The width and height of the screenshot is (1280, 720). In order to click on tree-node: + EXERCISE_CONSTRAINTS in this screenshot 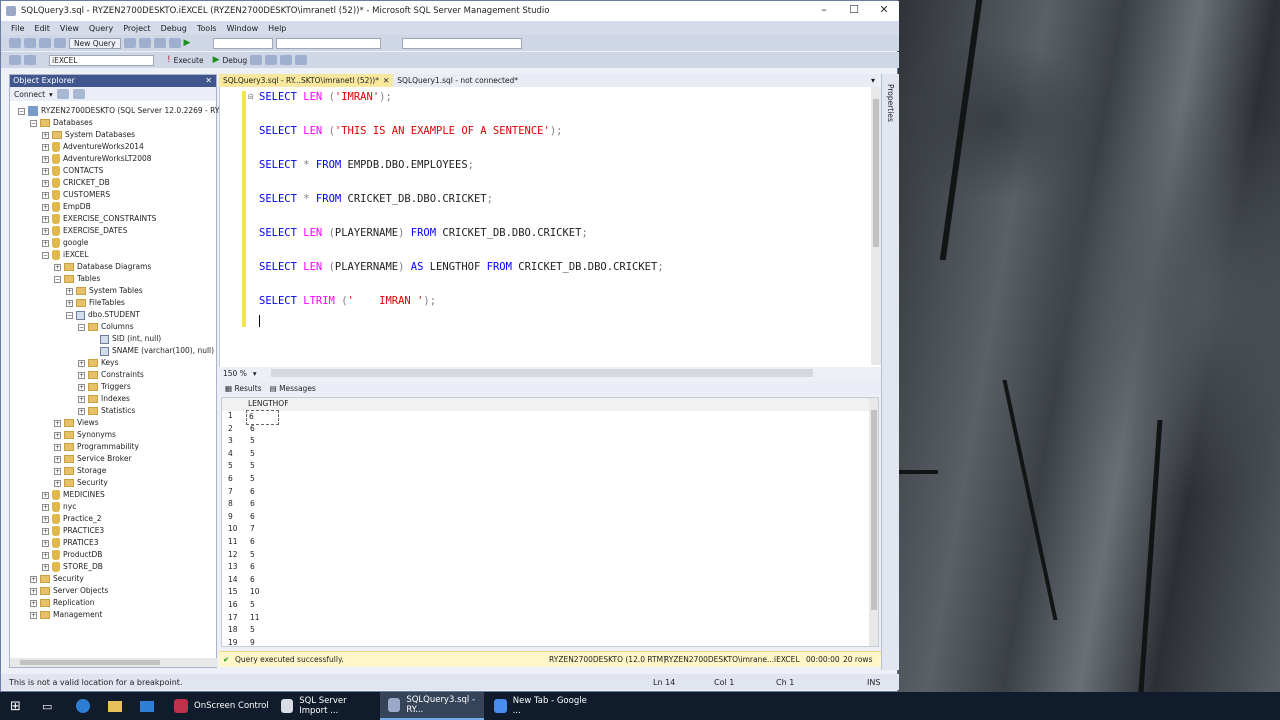, I will do `click(99, 219)`.